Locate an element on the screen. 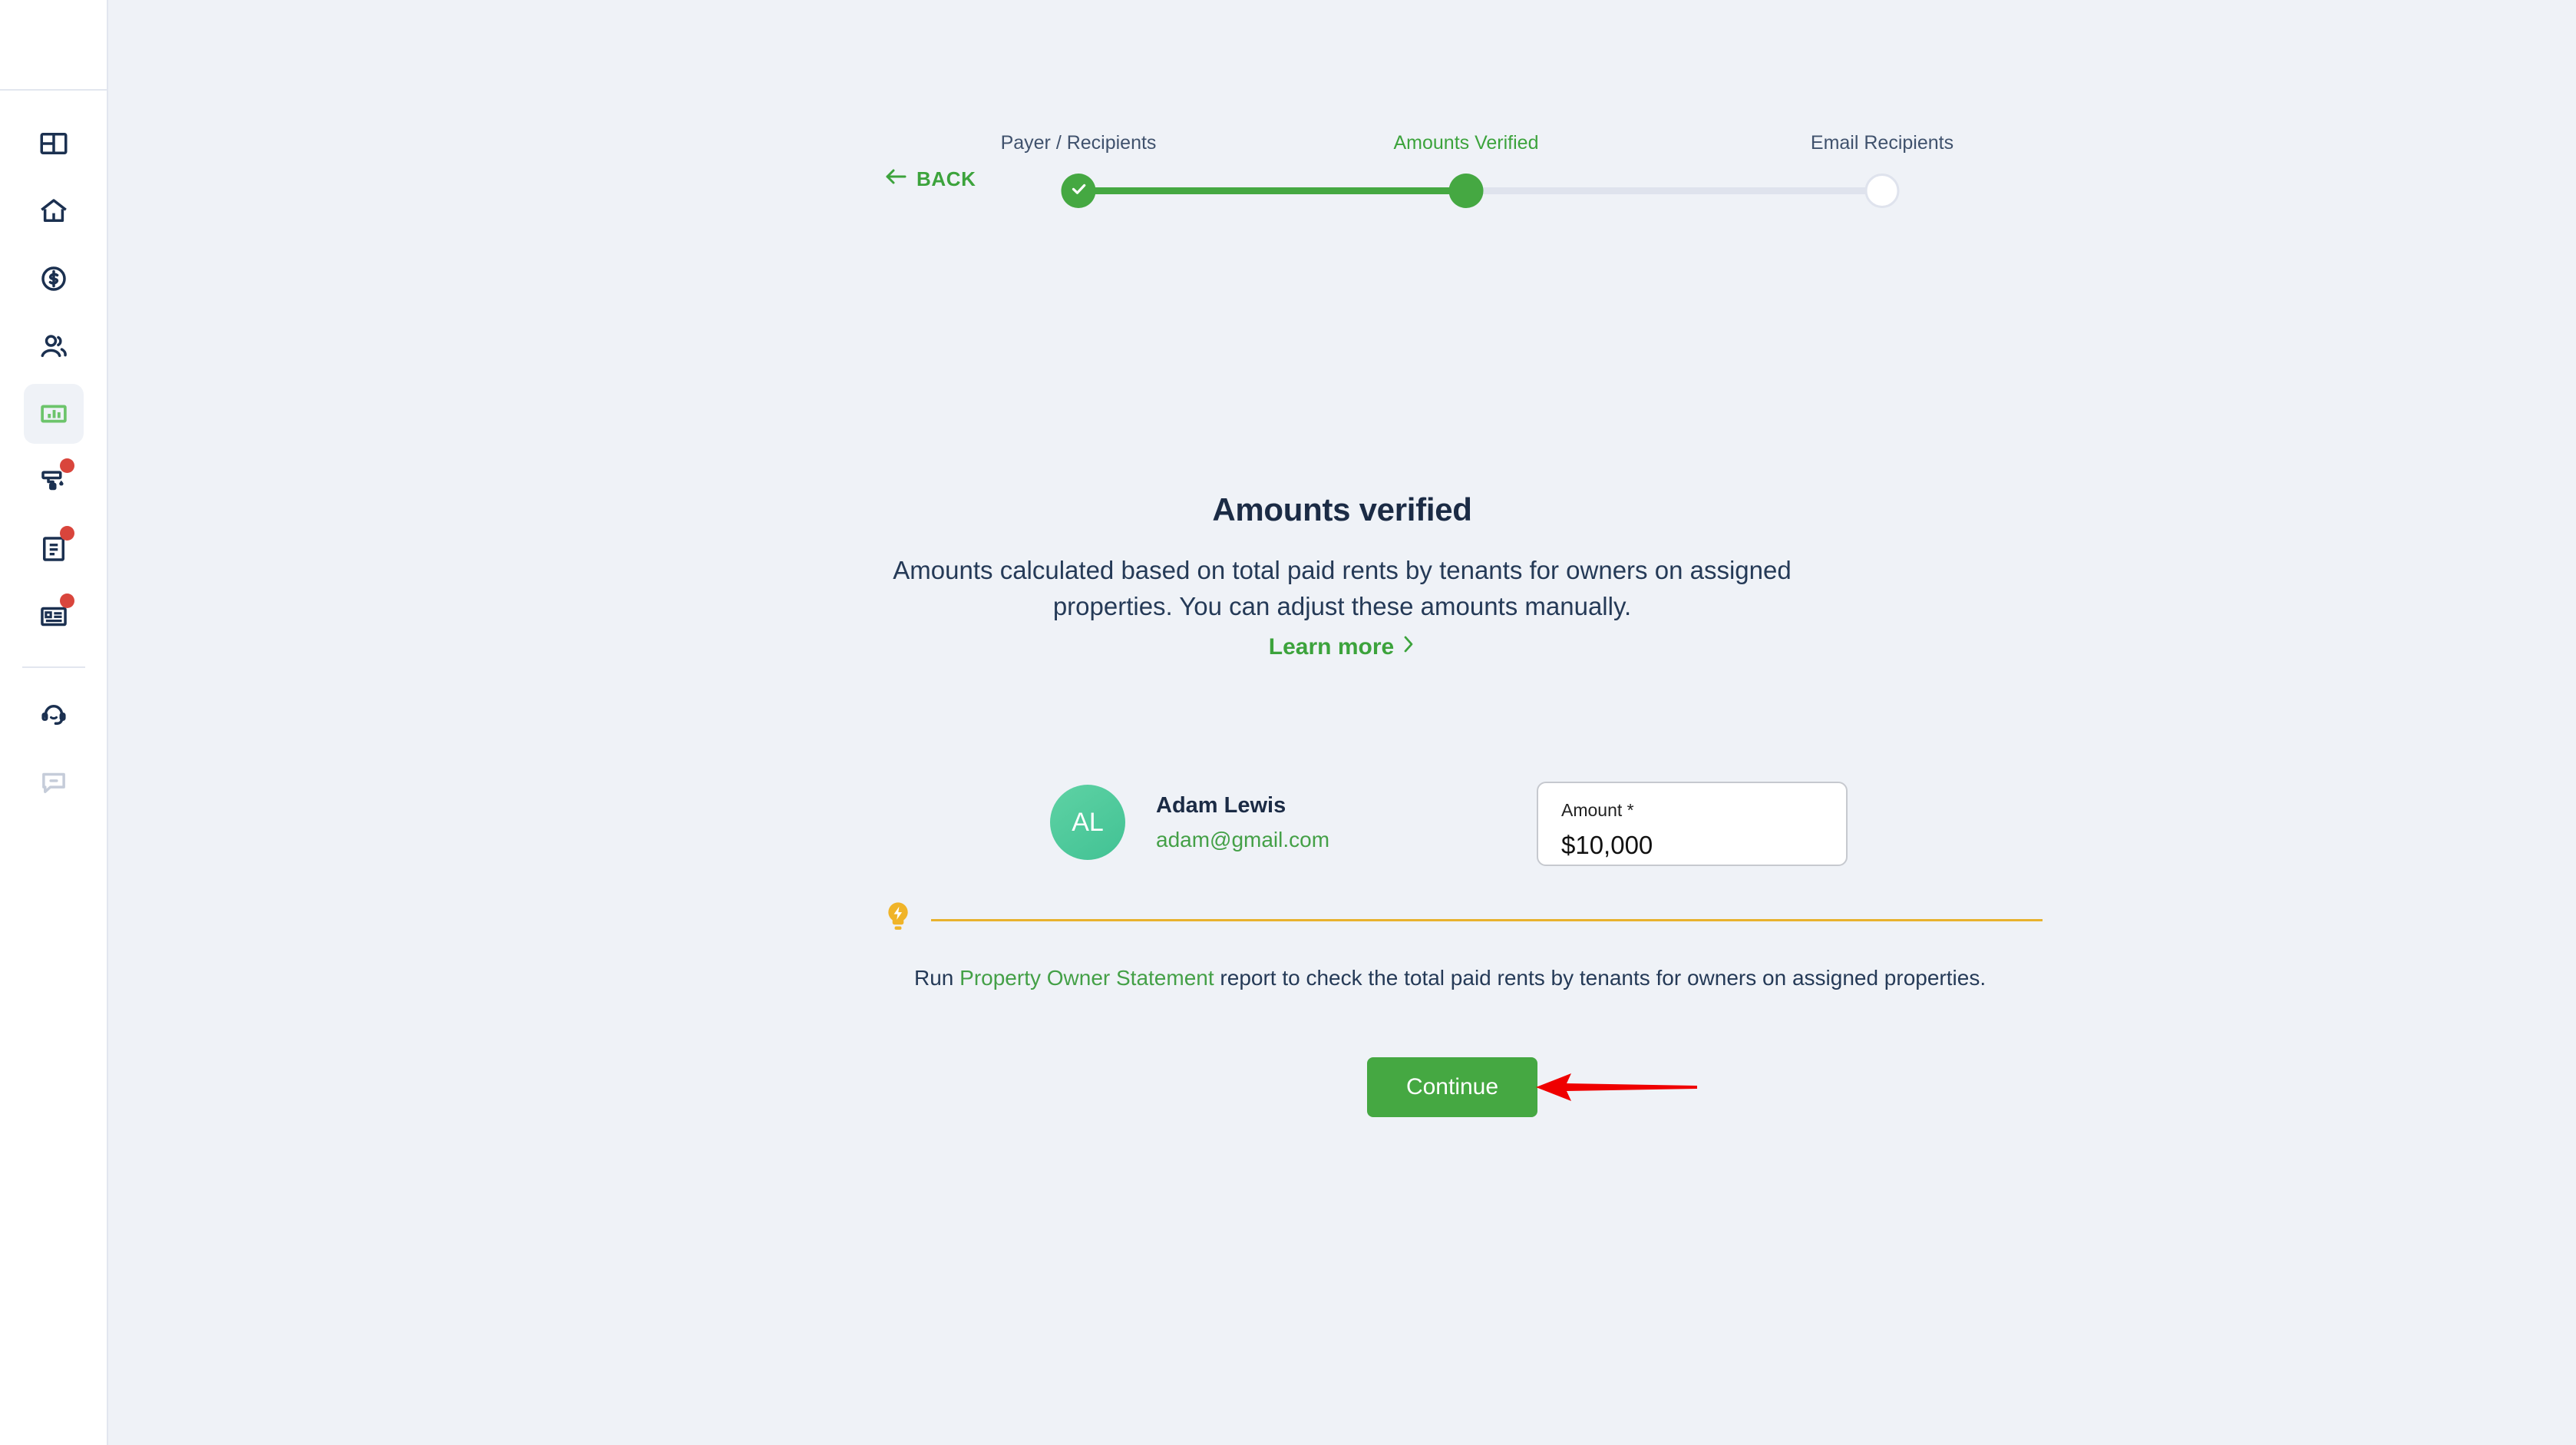 The height and width of the screenshot is (1445, 2576). lightbulb-icon is located at coordinates (898, 920).